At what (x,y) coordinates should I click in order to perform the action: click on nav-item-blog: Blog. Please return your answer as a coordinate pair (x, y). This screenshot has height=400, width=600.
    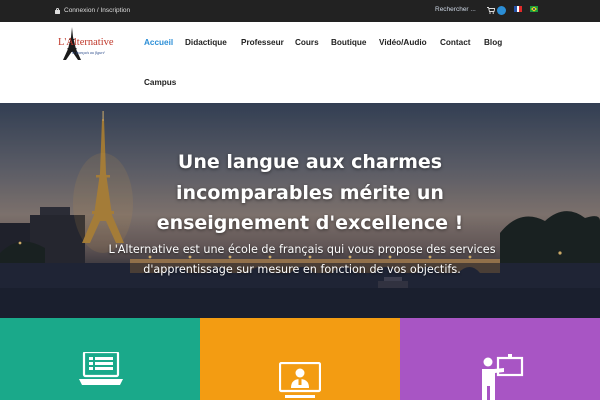
    Looking at the image, I should click on (493, 42).